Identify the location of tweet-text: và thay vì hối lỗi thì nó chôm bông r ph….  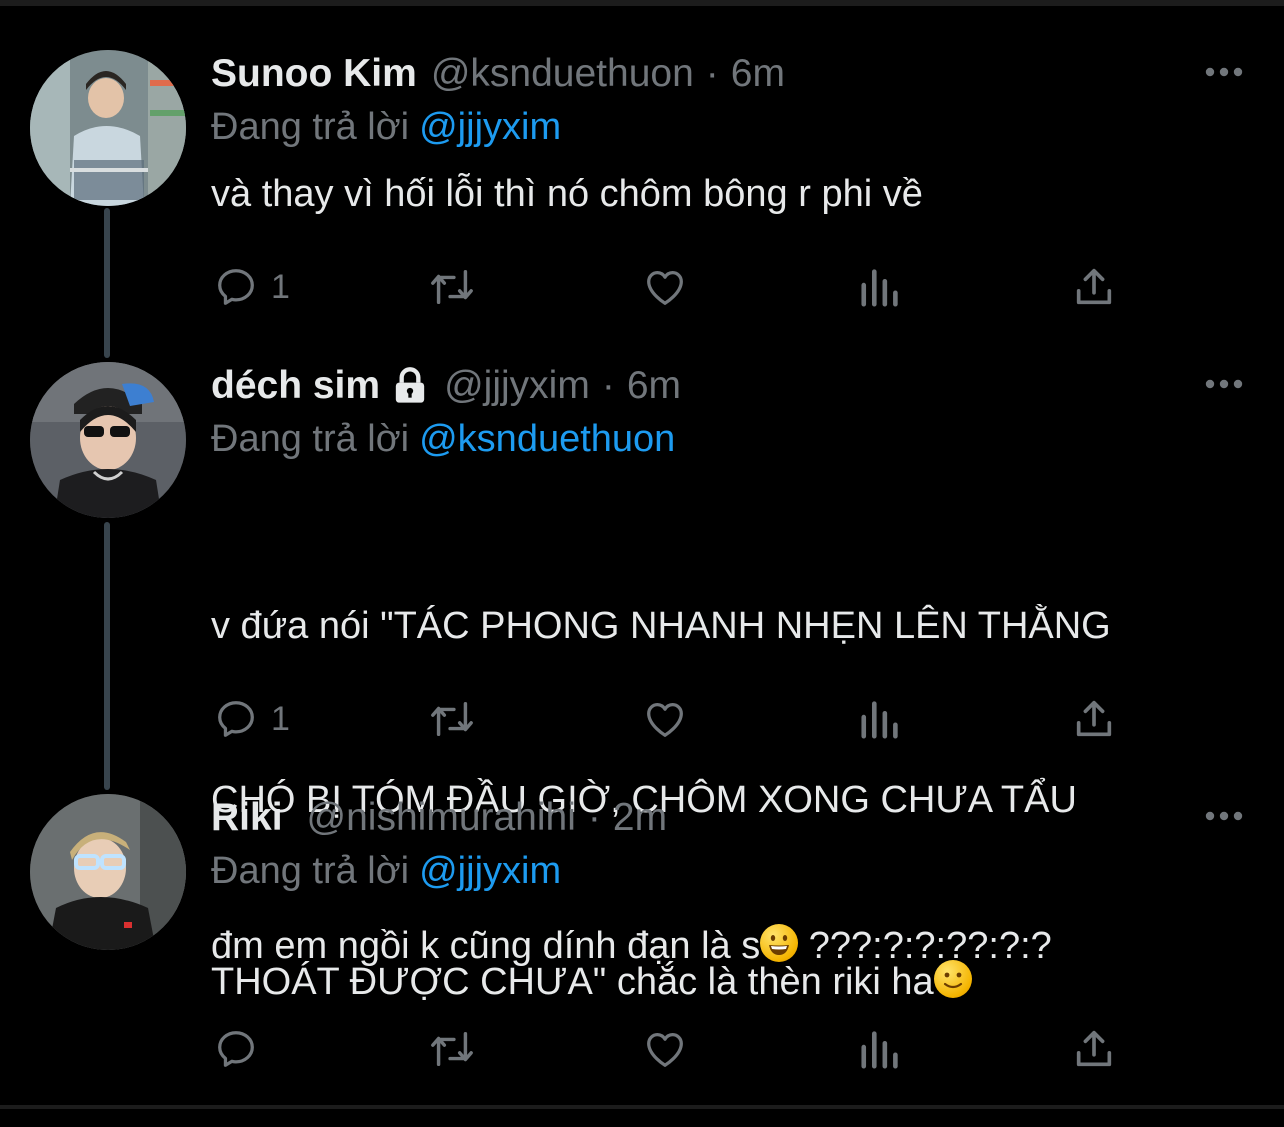
(567, 194).